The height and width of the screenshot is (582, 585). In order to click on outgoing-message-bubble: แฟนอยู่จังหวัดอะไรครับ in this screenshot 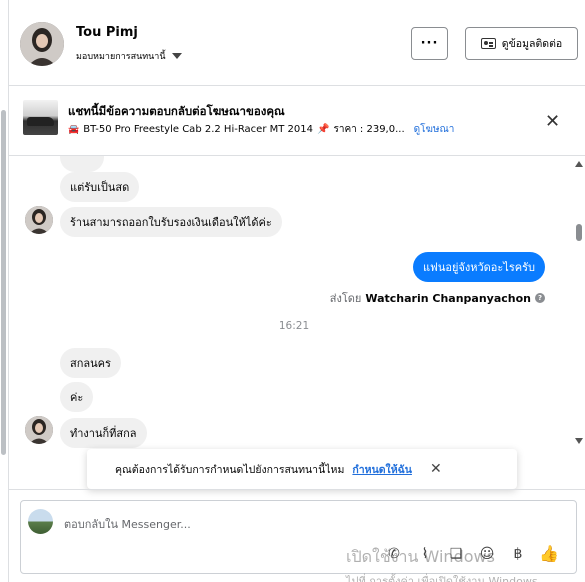, I will do `click(478, 267)`.